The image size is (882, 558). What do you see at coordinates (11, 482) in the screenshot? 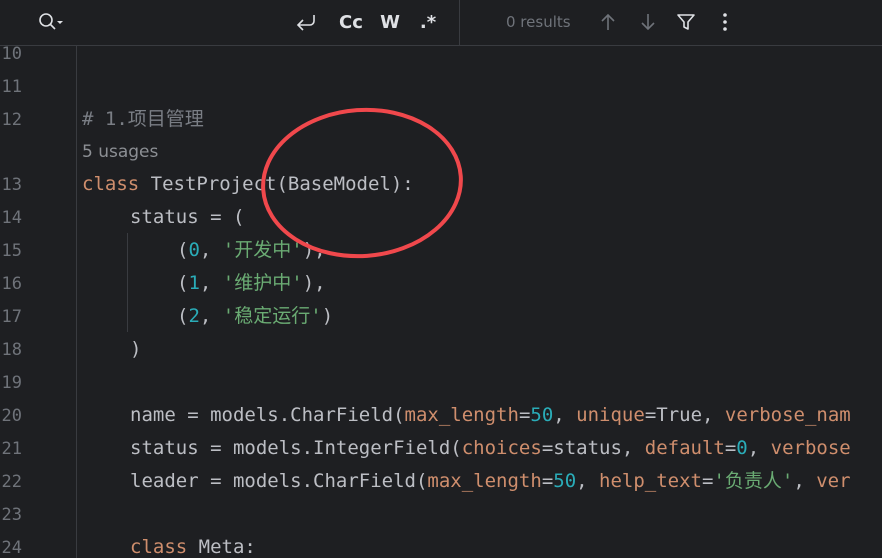
I see `line-number: 22` at bounding box center [11, 482].